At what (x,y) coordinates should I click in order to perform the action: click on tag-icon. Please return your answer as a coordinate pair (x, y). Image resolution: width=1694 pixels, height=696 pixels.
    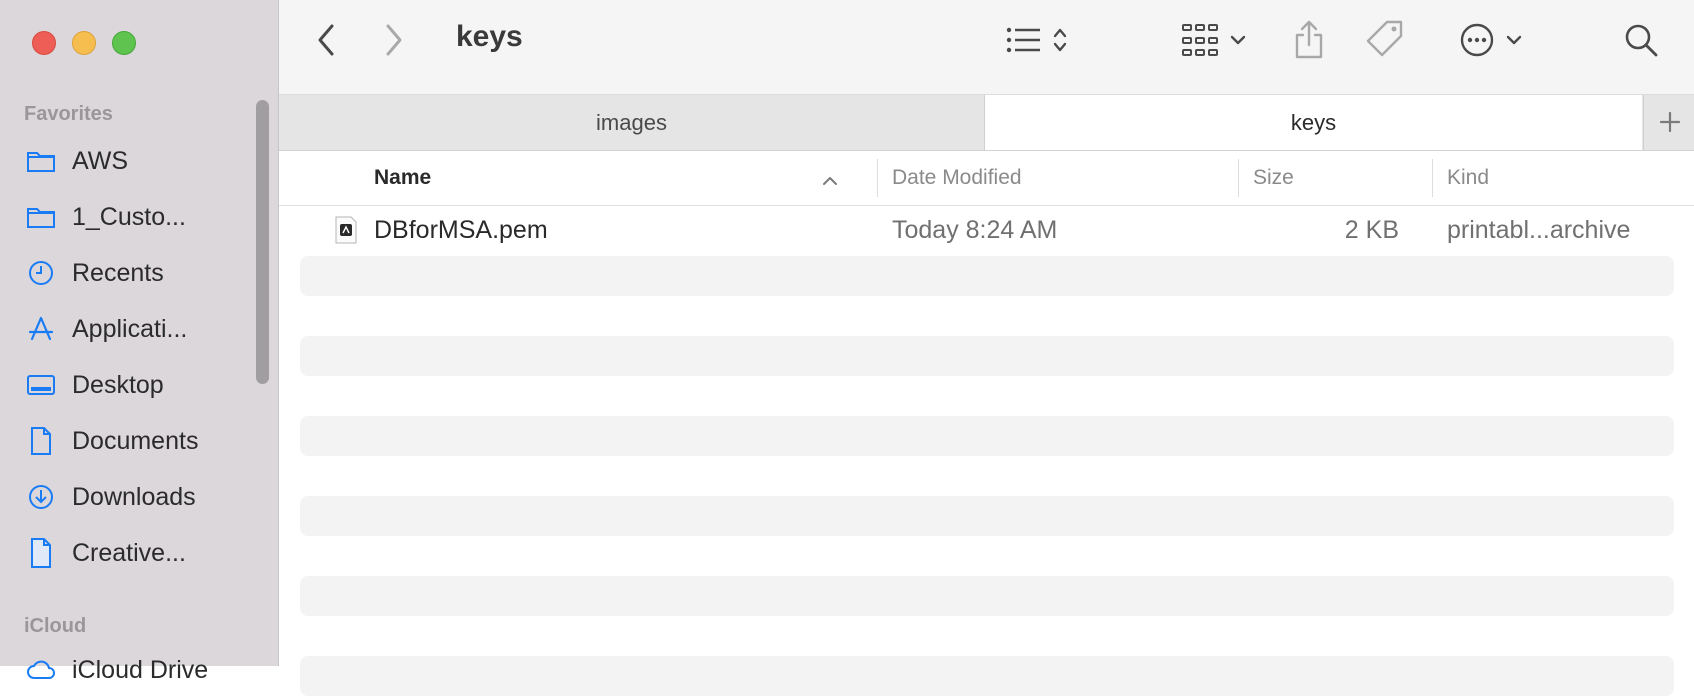
    Looking at the image, I should click on (1385, 41).